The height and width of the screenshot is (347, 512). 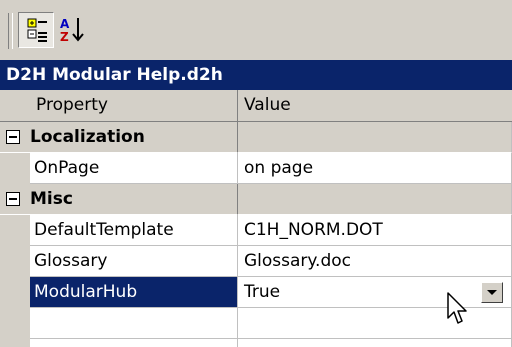 I want to click on header-value: Value, so click(x=375, y=105).